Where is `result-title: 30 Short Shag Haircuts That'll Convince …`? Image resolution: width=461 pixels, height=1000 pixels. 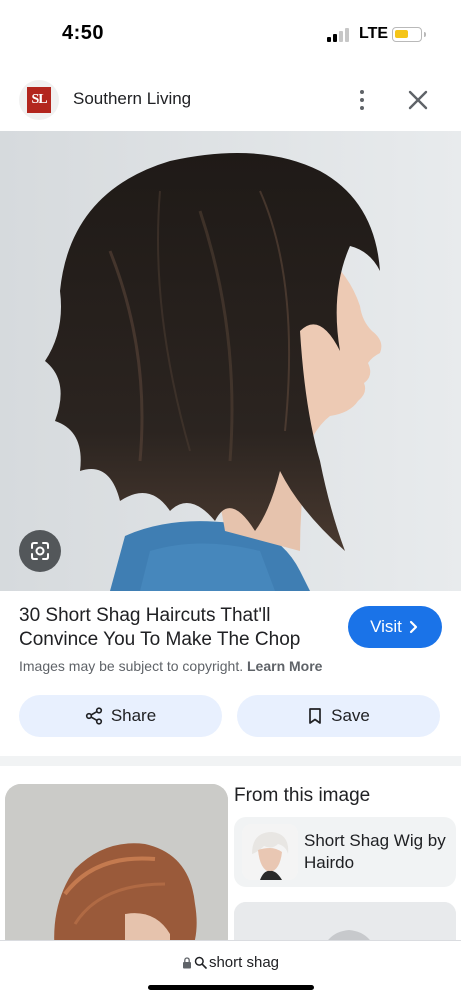 result-title: 30 Short Shag Haircuts That'll Convince … is located at coordinates (174, 628).